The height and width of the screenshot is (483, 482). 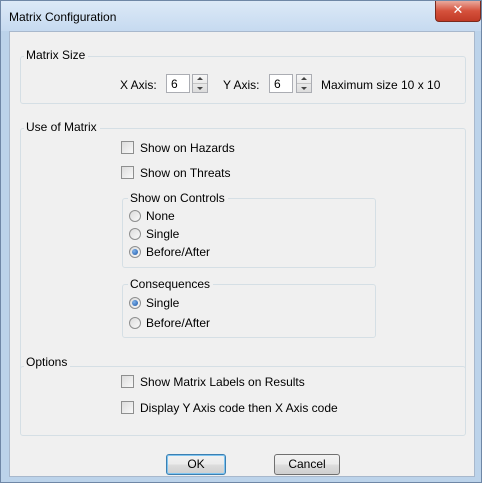 What do you see at coordinates (162, 234) in the screenshot?
I see `controls-single-label: Single` at bounding box center [162, 234].